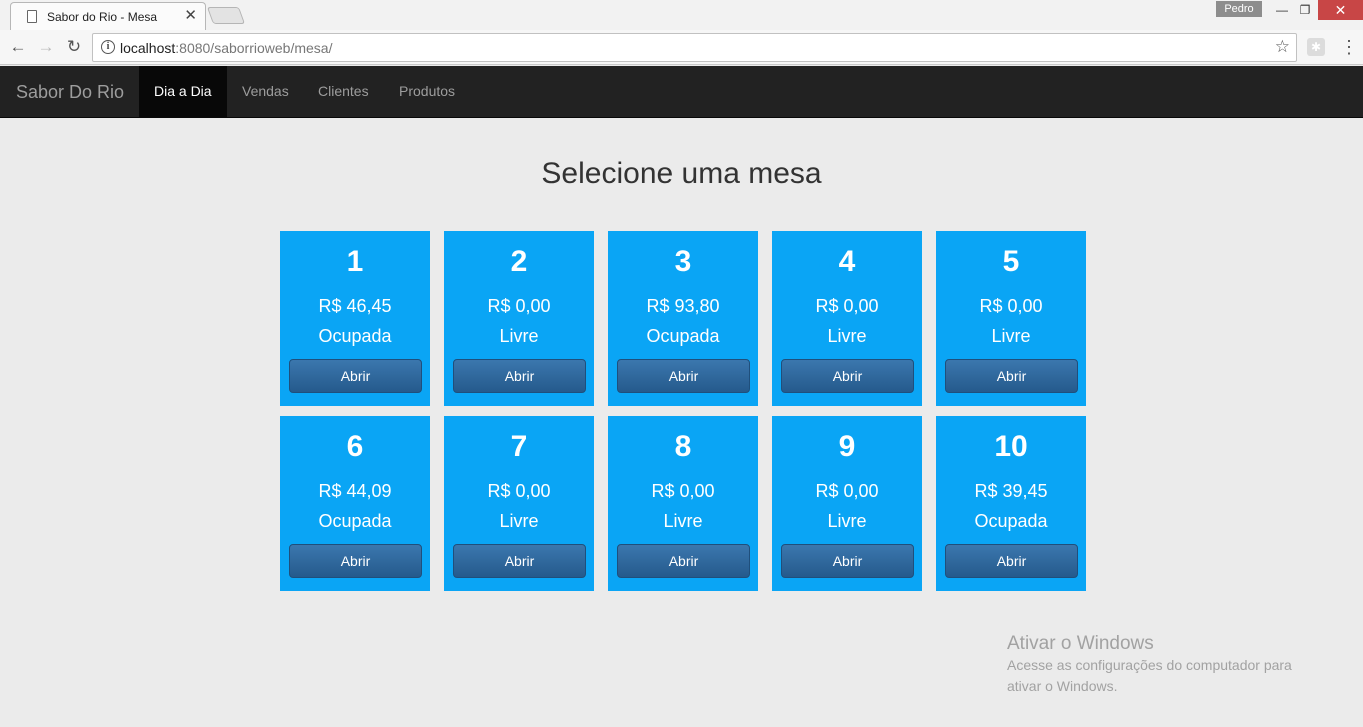 The height and width of the screenshot is (727, 1363). I want to click on table-number: 6, so click(355, 446).